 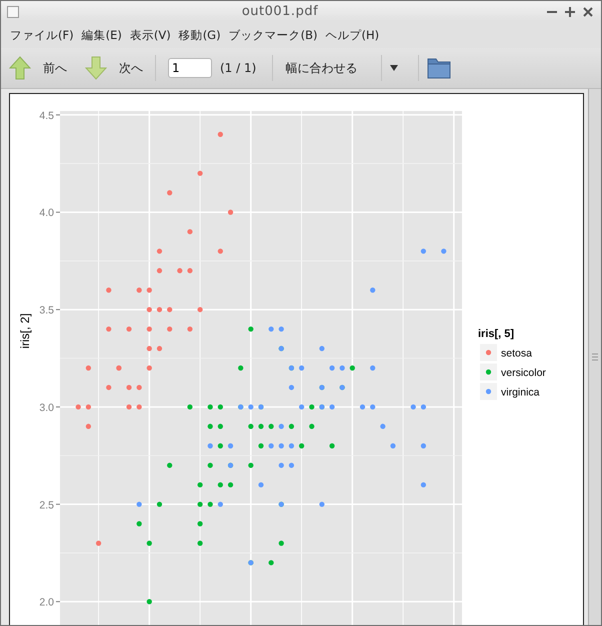 I want to click on app-icon, so click(x=13, y=12).